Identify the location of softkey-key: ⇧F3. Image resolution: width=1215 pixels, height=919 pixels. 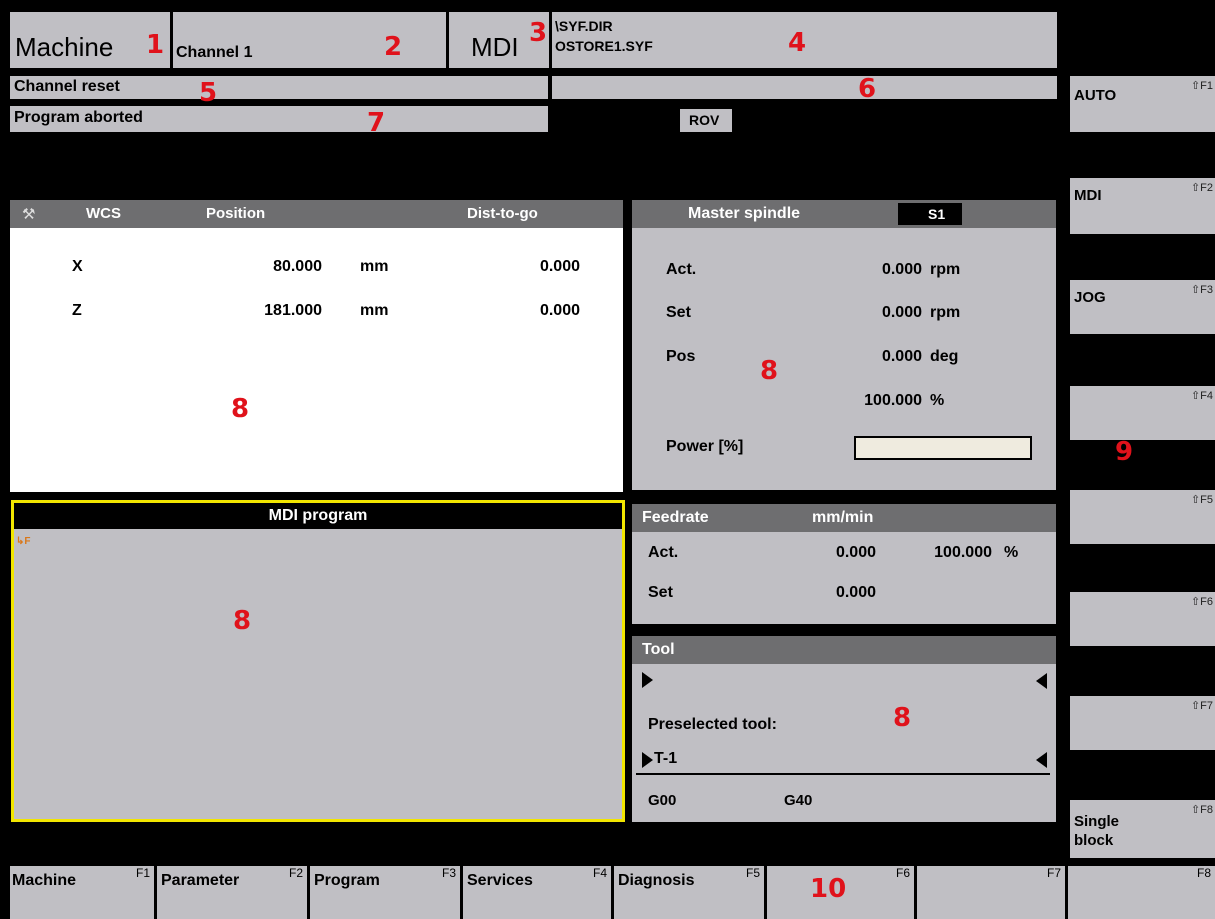
(1201, 290).